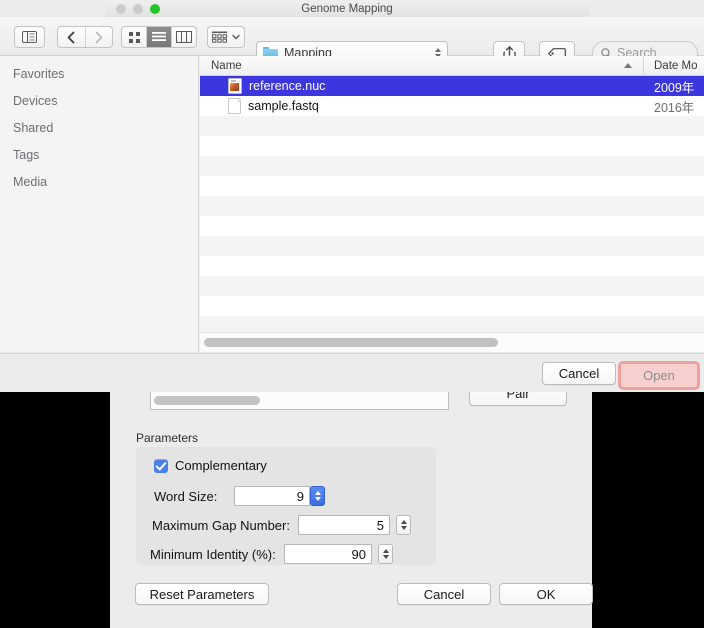  What do you see at coordinates (235, 86) in the screenshot?
I see `nuc-file-icon` at bounding box center [235, 86].